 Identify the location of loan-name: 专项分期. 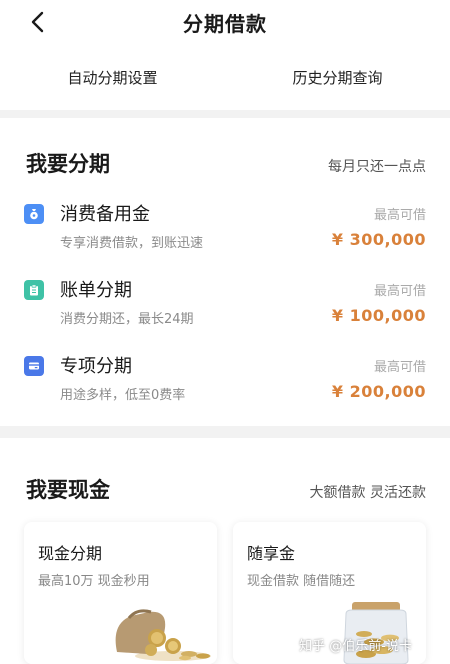
(96, 366).